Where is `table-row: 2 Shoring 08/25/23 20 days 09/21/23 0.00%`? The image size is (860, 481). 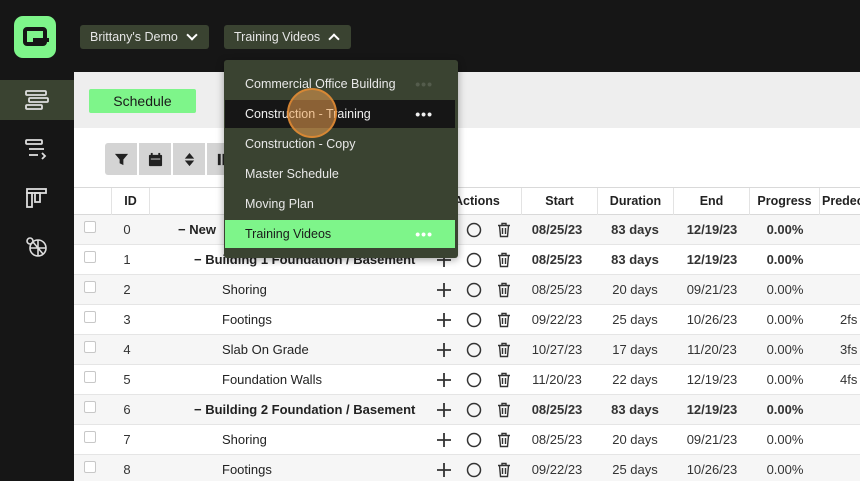 table-row: 2 Shoring 08/25/23 20 days 09/21/23 0.00% is located at coordinates (467, 290).